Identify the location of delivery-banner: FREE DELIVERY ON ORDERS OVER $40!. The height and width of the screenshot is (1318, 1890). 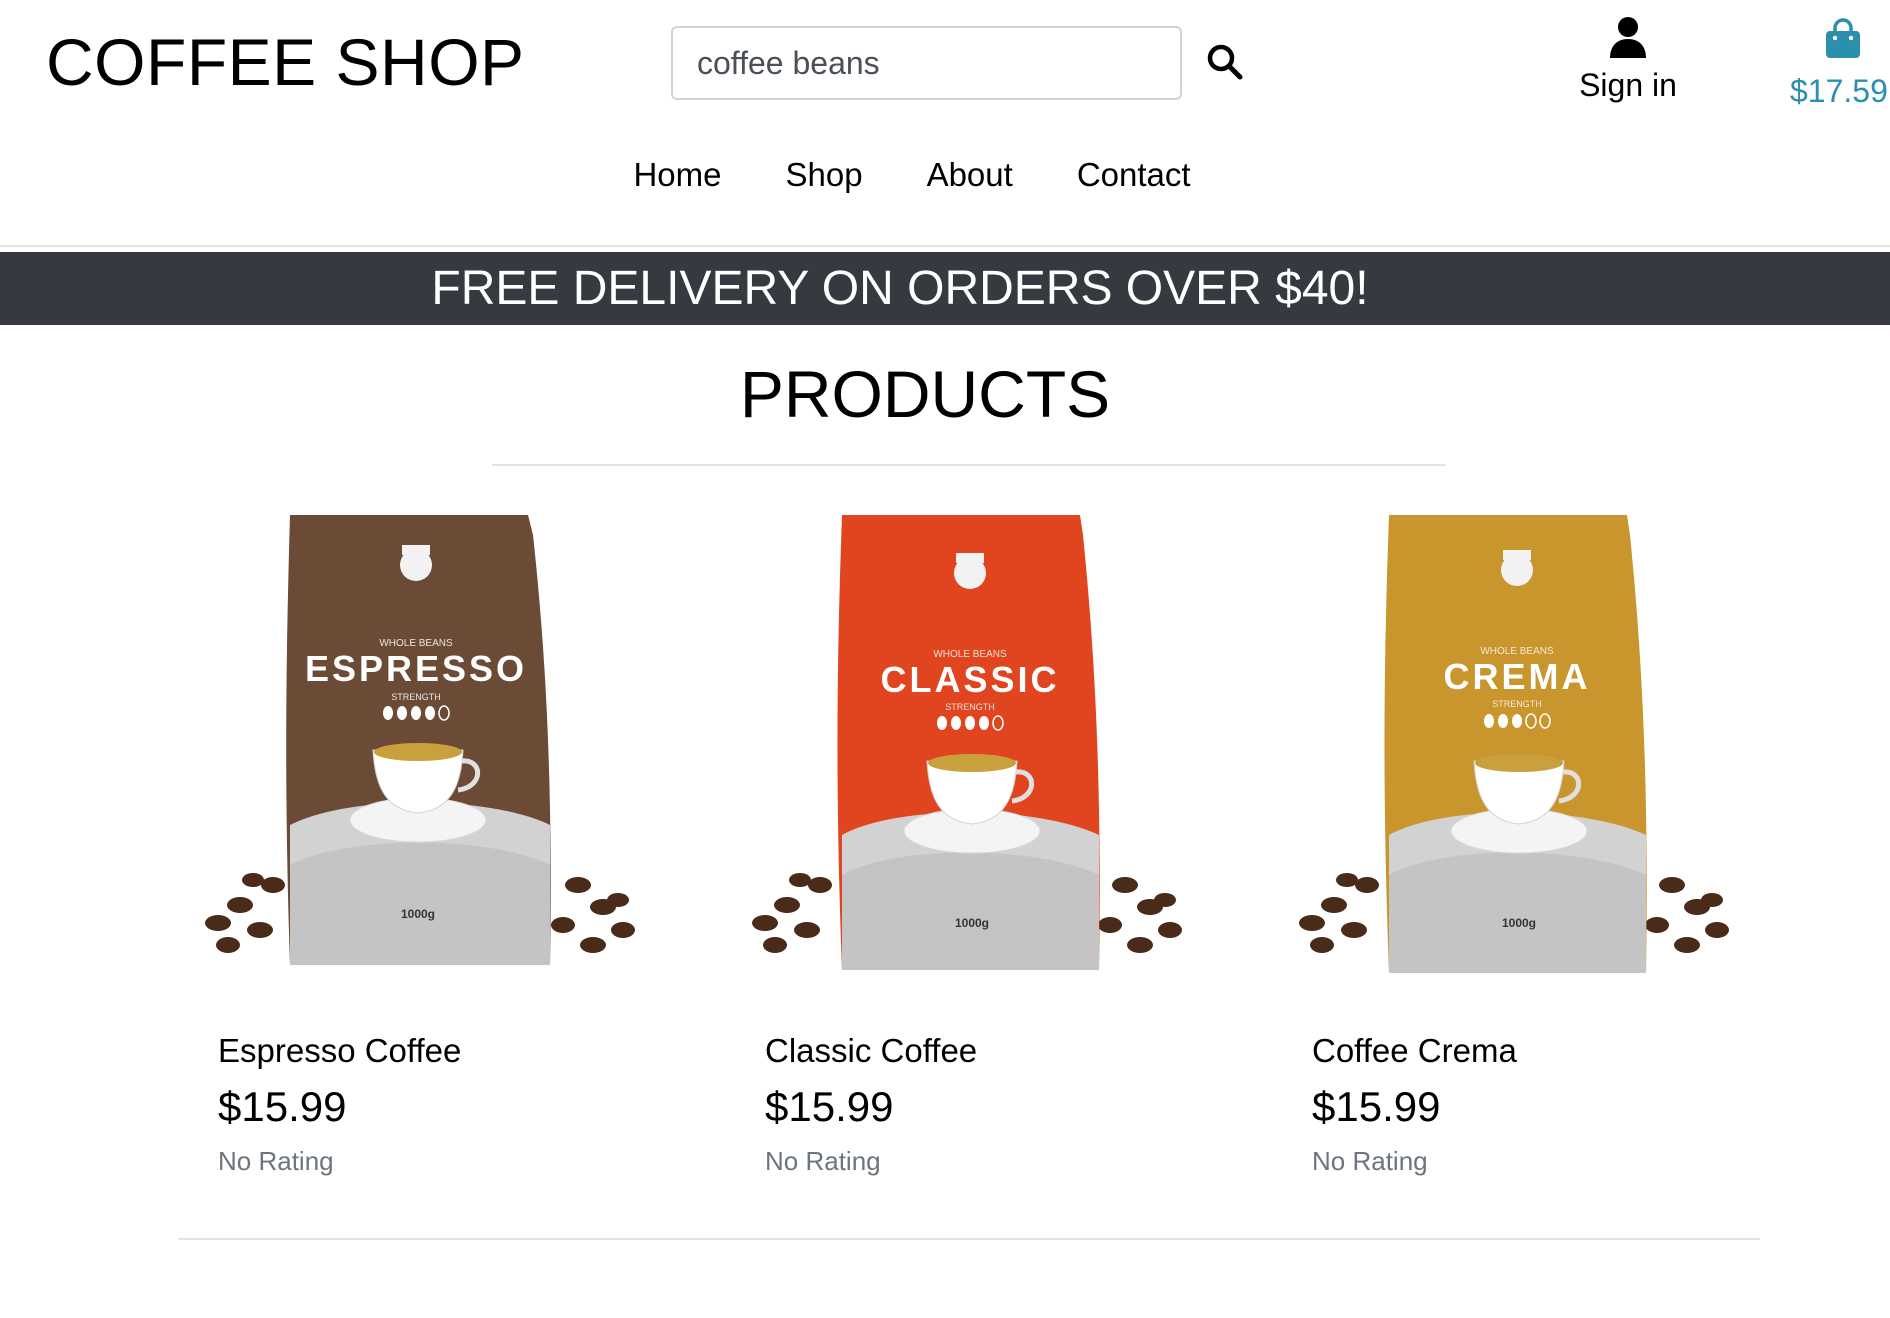
(945, 288).